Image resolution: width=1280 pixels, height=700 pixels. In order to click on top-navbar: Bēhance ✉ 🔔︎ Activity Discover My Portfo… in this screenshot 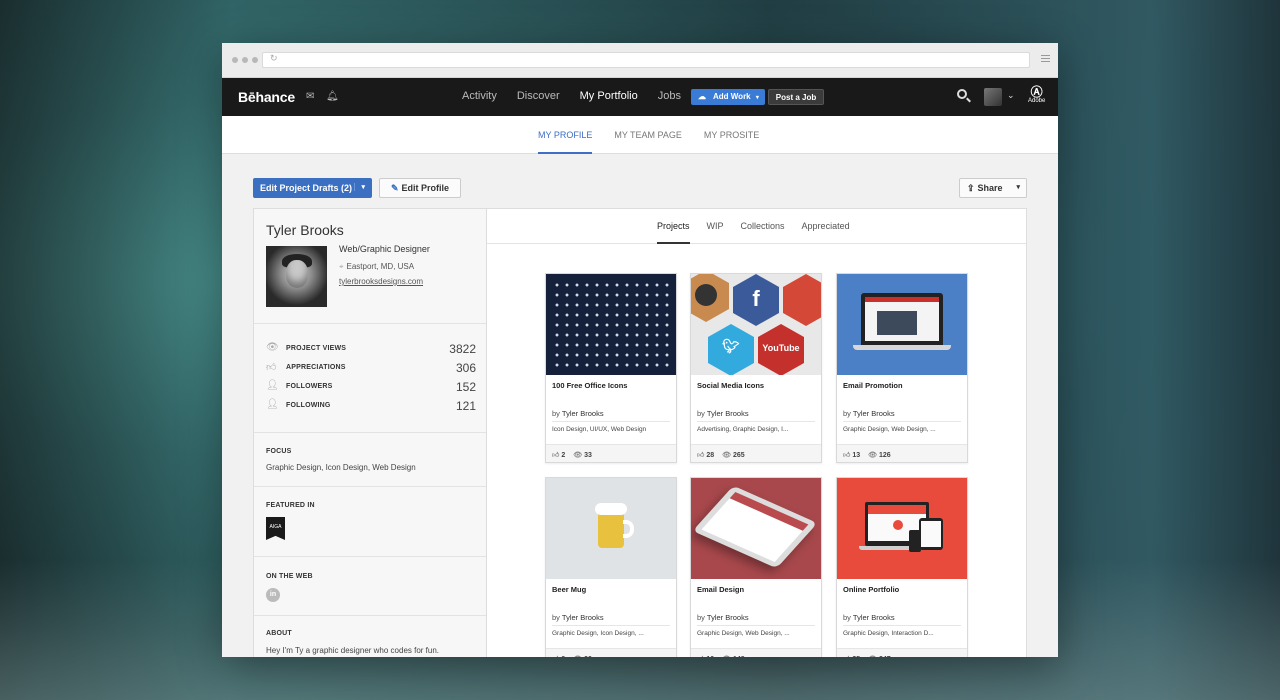, I will do `click(640, 97)`.